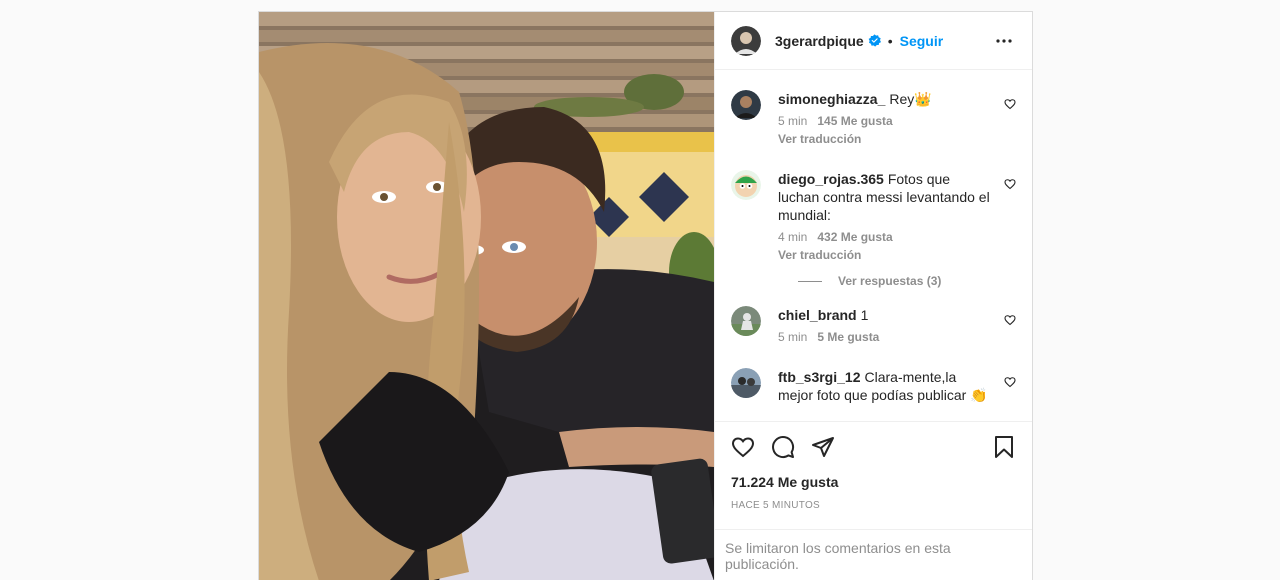 This screenshot has width=1280, height=580. What do you see at coordinates (890, 281) in the screenshot?
I see `view-replies-label: Ver respuestas (3)` at bounding box center [890, 281].